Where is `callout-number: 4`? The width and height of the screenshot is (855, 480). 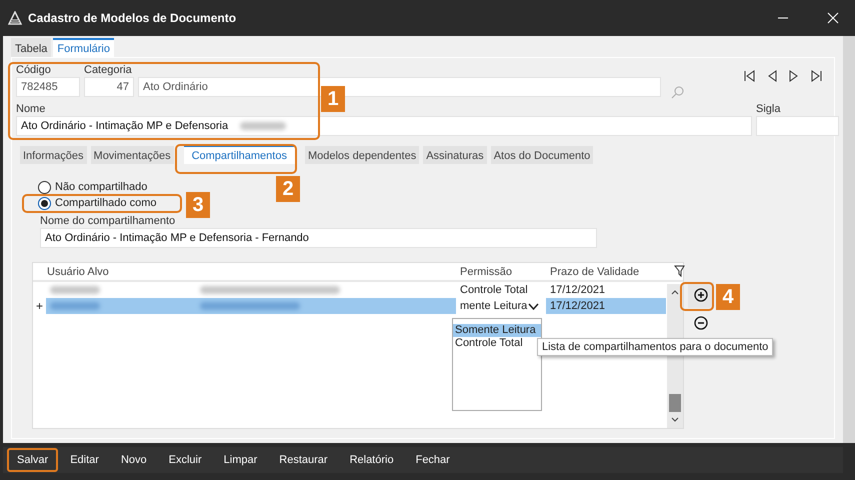 callout-number: 4 is located at coordinates (728, 297).